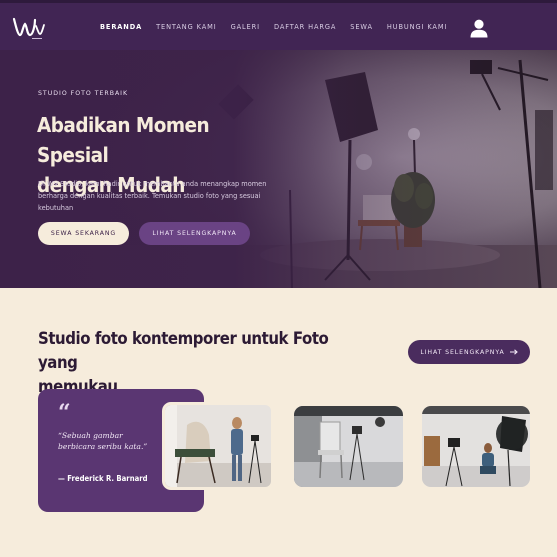  What do you see at coordinates (103, 441) in the screenshot?
I see `quote-text: “Sebuah gambar berbicara seribu kata.”` at bounding box center [103, 441].